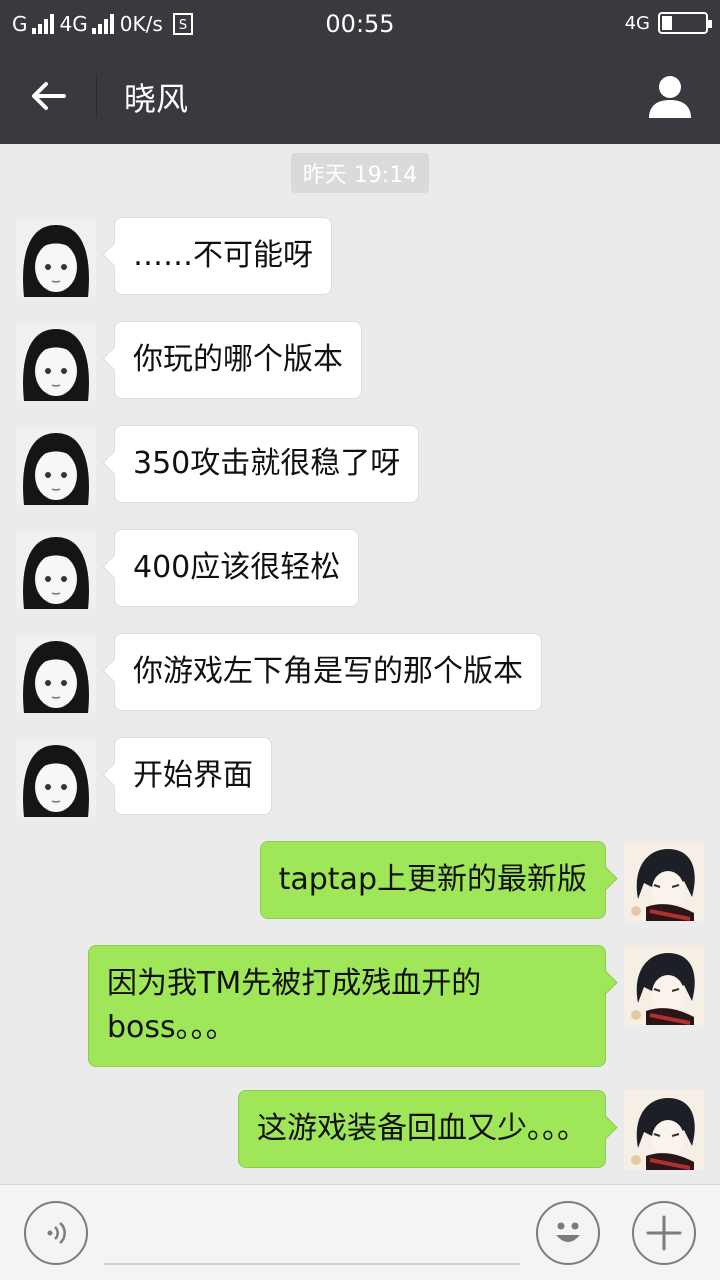 Image resolution: width=720 pixels, height=1280 pixels. I want to click on emoji-button, so click(568, 1233).